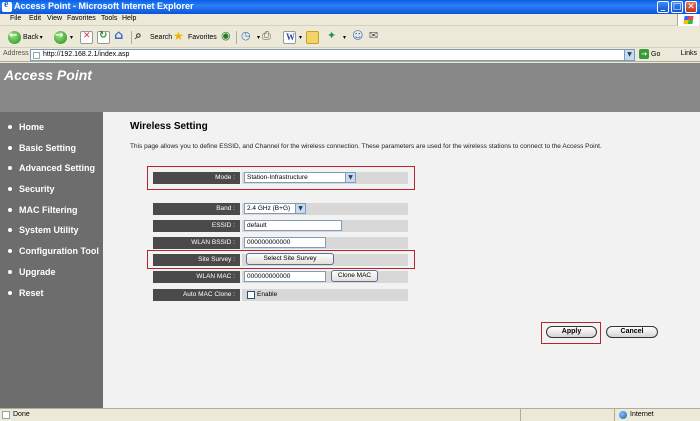 The height and width of the screenshot is (421, 700). Describe the element at coordinates (72, 37) in the screenshot. I see `forward-dropdown-icon: ▾` at that location.